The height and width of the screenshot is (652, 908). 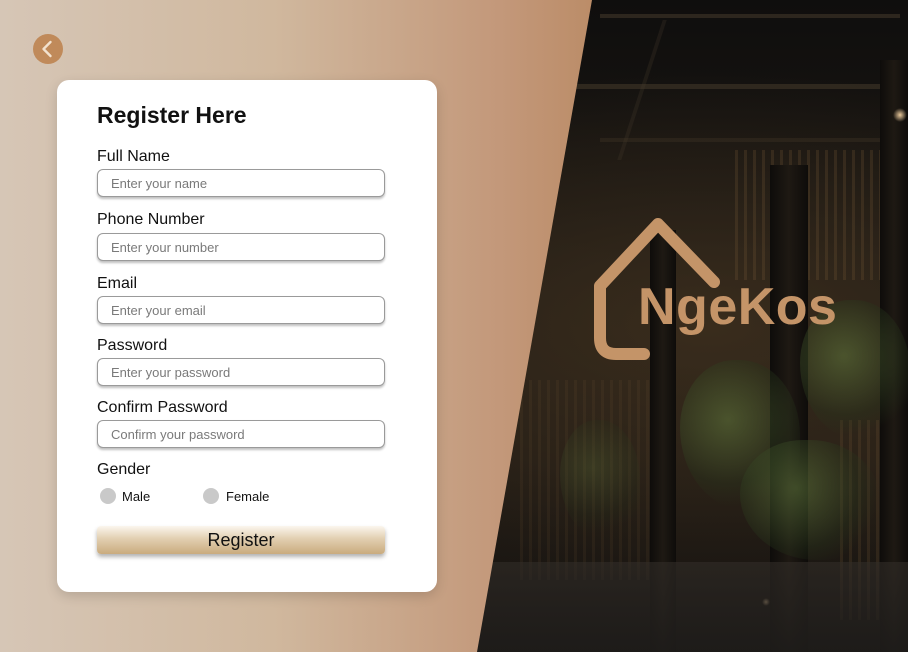 I want to click on confirm-password-label: Confirm Password, so click(x=162, y=407).